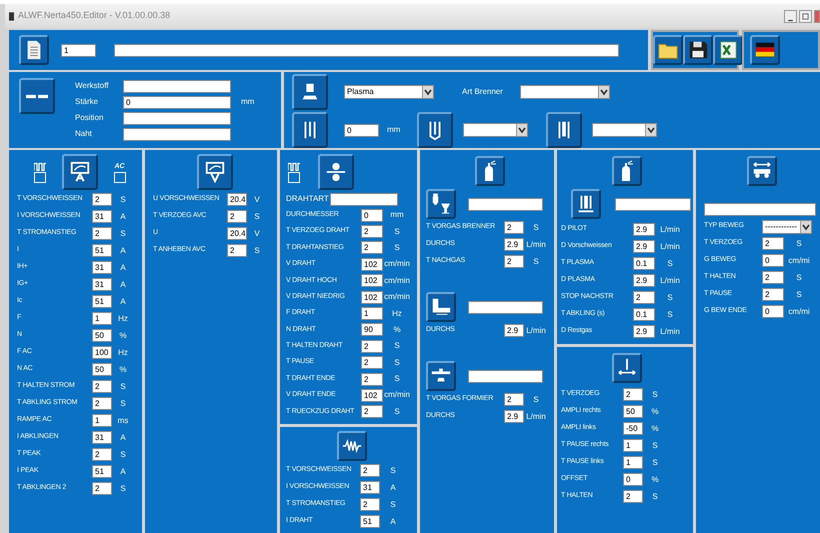  What do you see at coordinates (787, 227) in the screenshot?
I see `dropdown: ------------` at bounding box center [787, 227].